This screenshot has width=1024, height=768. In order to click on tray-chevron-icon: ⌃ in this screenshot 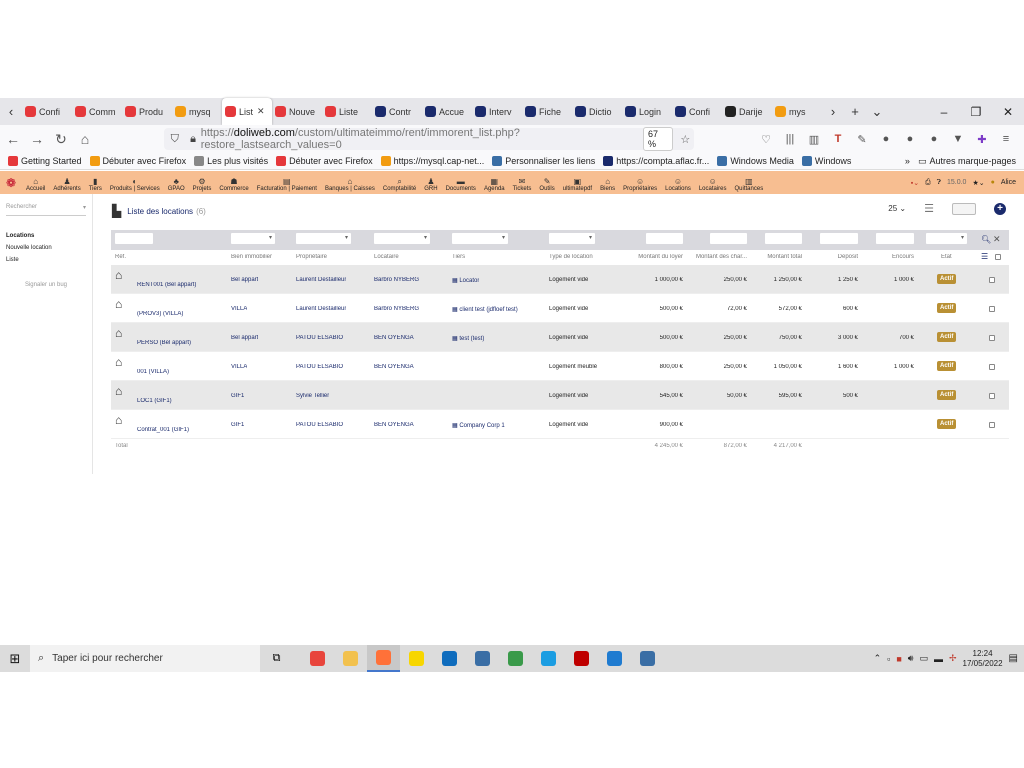, I will do `click(878, 658)`.